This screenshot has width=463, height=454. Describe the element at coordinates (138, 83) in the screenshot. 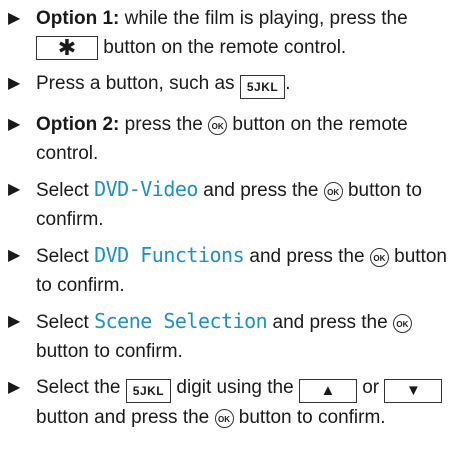

I see `item-text: Press a button, such as` at that location.